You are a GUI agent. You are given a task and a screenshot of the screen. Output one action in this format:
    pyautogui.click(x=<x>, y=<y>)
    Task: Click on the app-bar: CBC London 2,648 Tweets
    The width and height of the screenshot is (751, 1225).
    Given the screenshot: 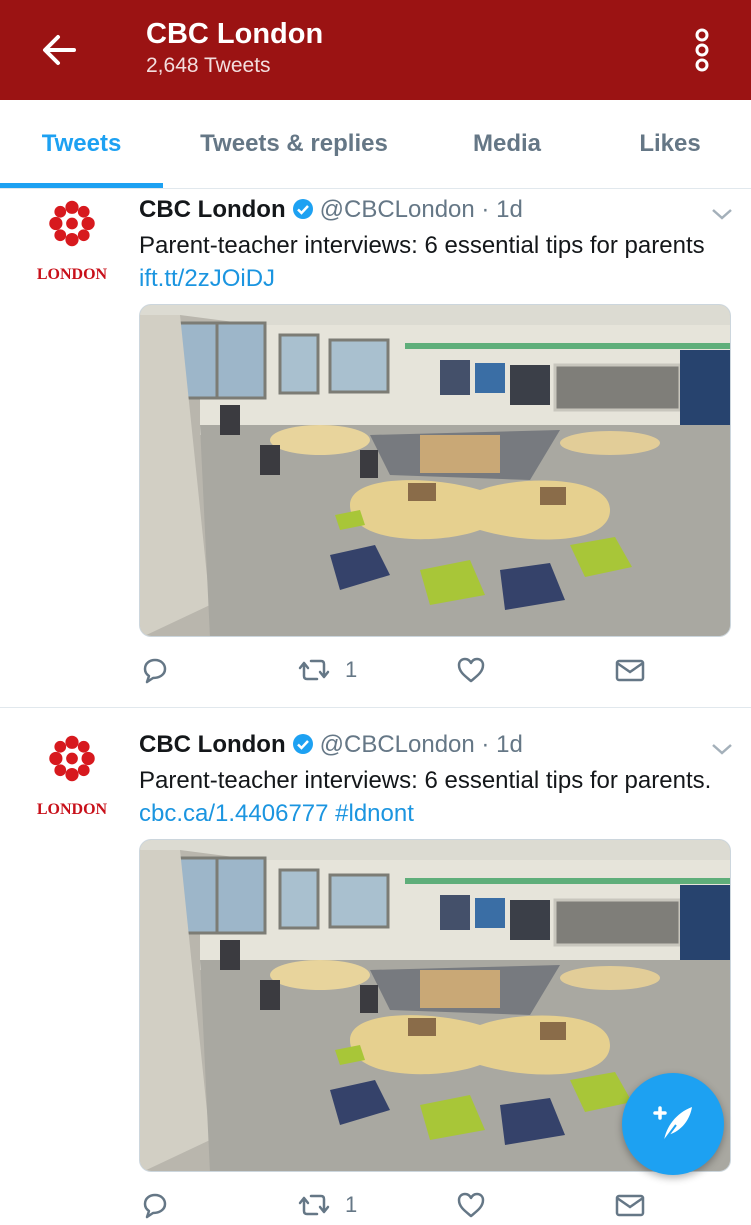 What is the action you would take?
    pyautogui.click(x=375, y=50)
    